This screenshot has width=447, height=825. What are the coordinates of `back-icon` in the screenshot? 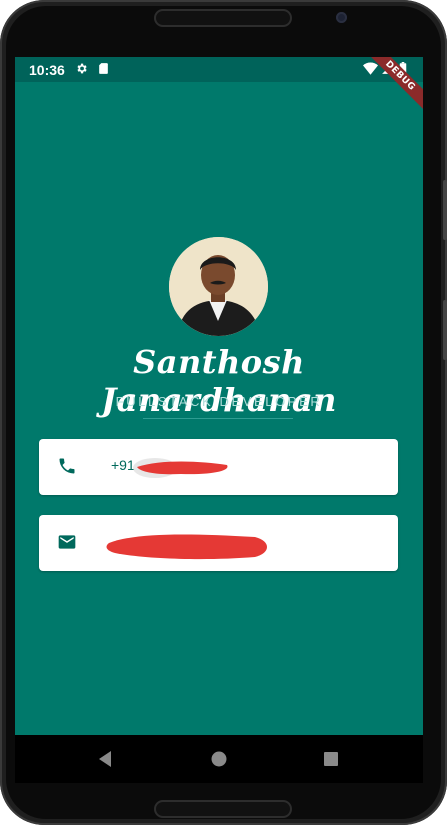 It's located at (105, 759).